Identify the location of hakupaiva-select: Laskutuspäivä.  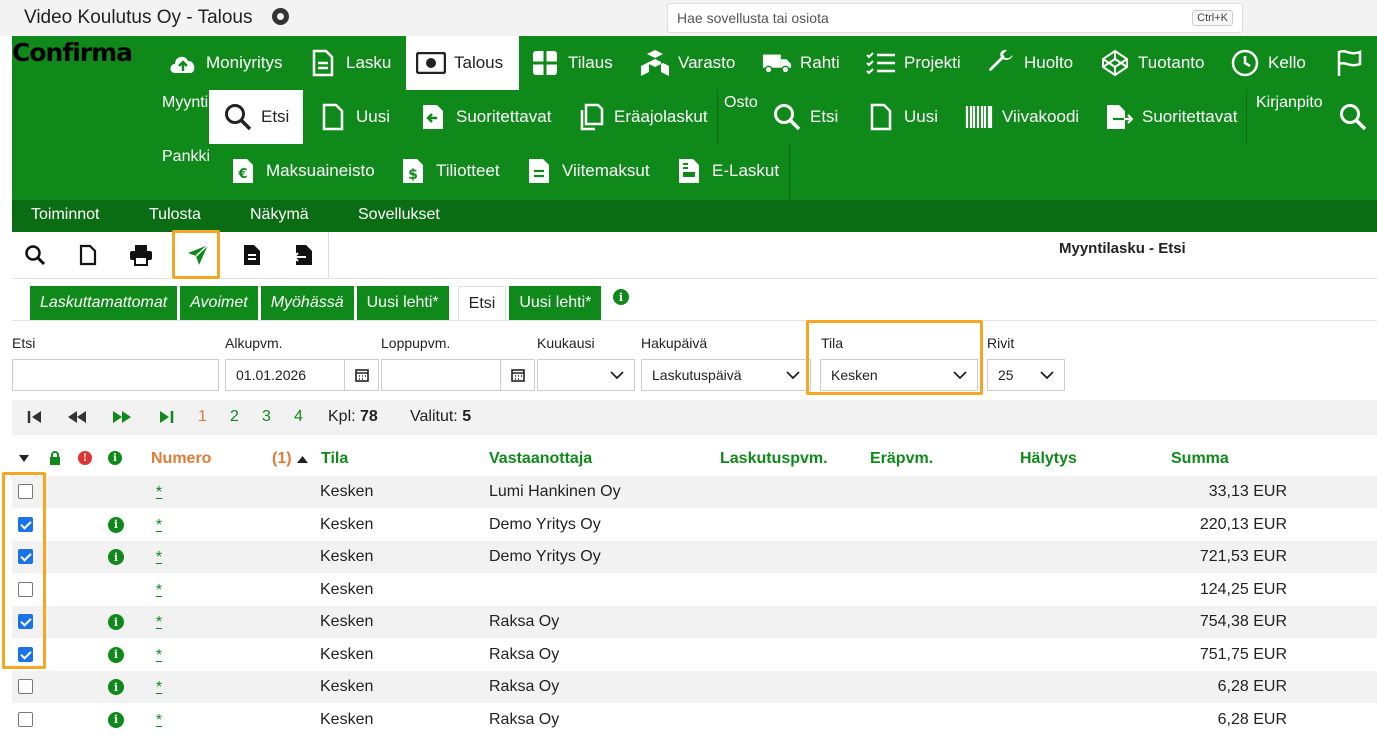
(726, 375).